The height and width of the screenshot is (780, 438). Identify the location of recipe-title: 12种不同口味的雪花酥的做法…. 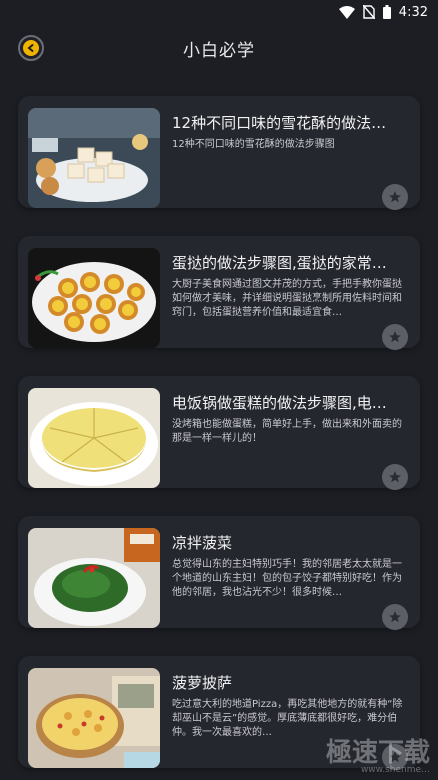
(279, 123).